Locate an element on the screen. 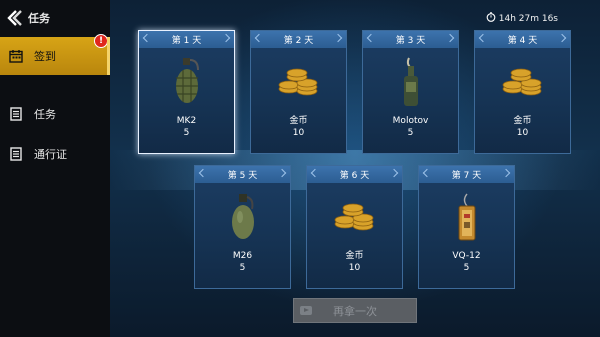 This screenshot has width=600, height=337. claim-again-label: 再拿一次 is located at coordinates (355, 311).